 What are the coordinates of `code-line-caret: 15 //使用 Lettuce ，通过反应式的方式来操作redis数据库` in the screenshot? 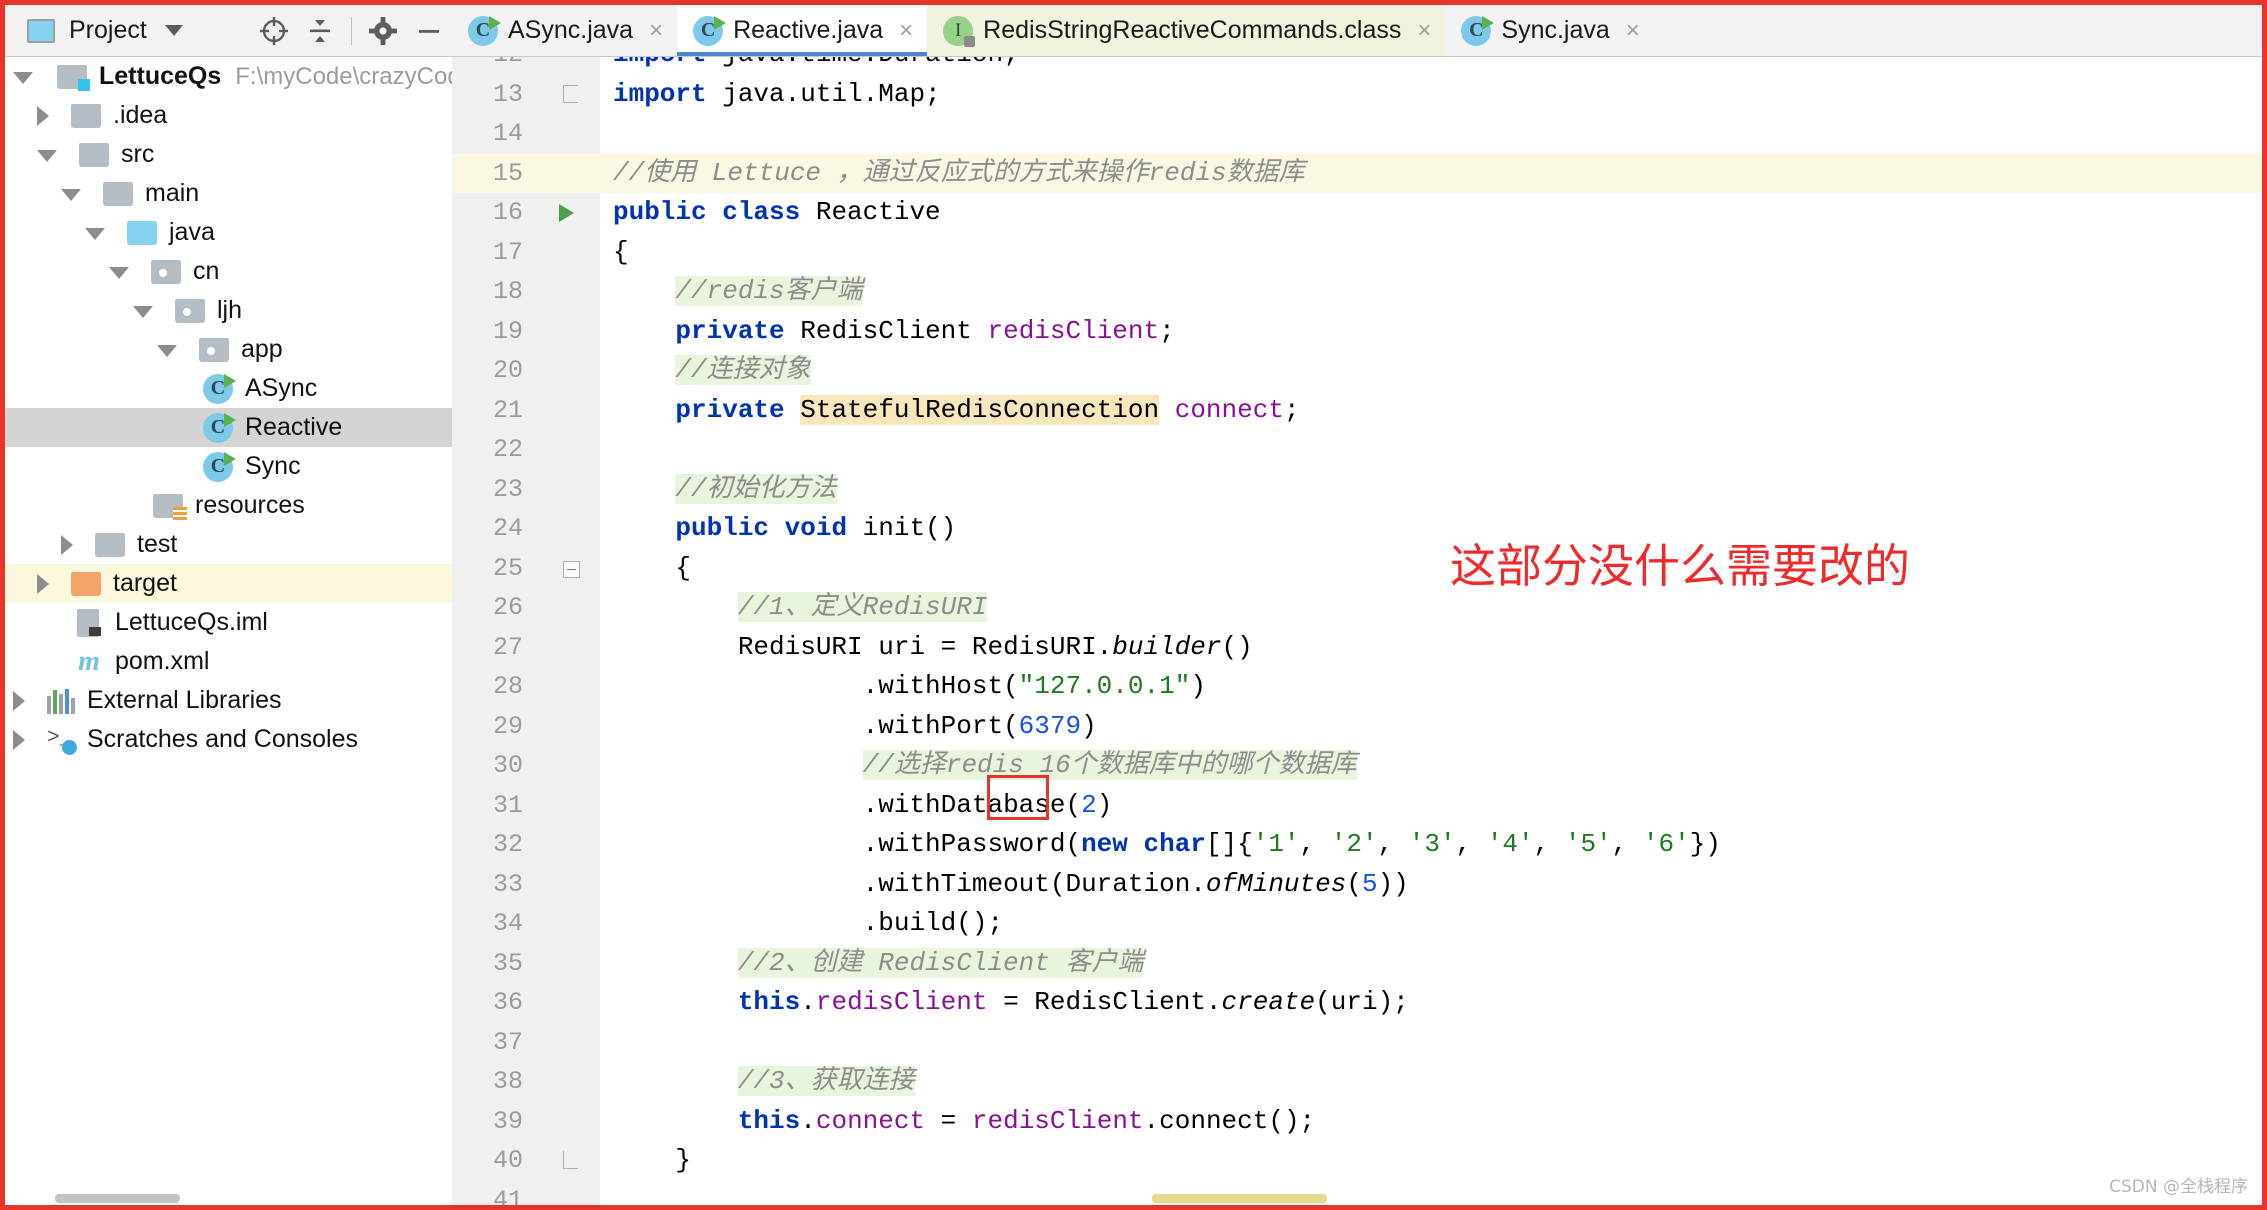 It's located at (1357, 173).